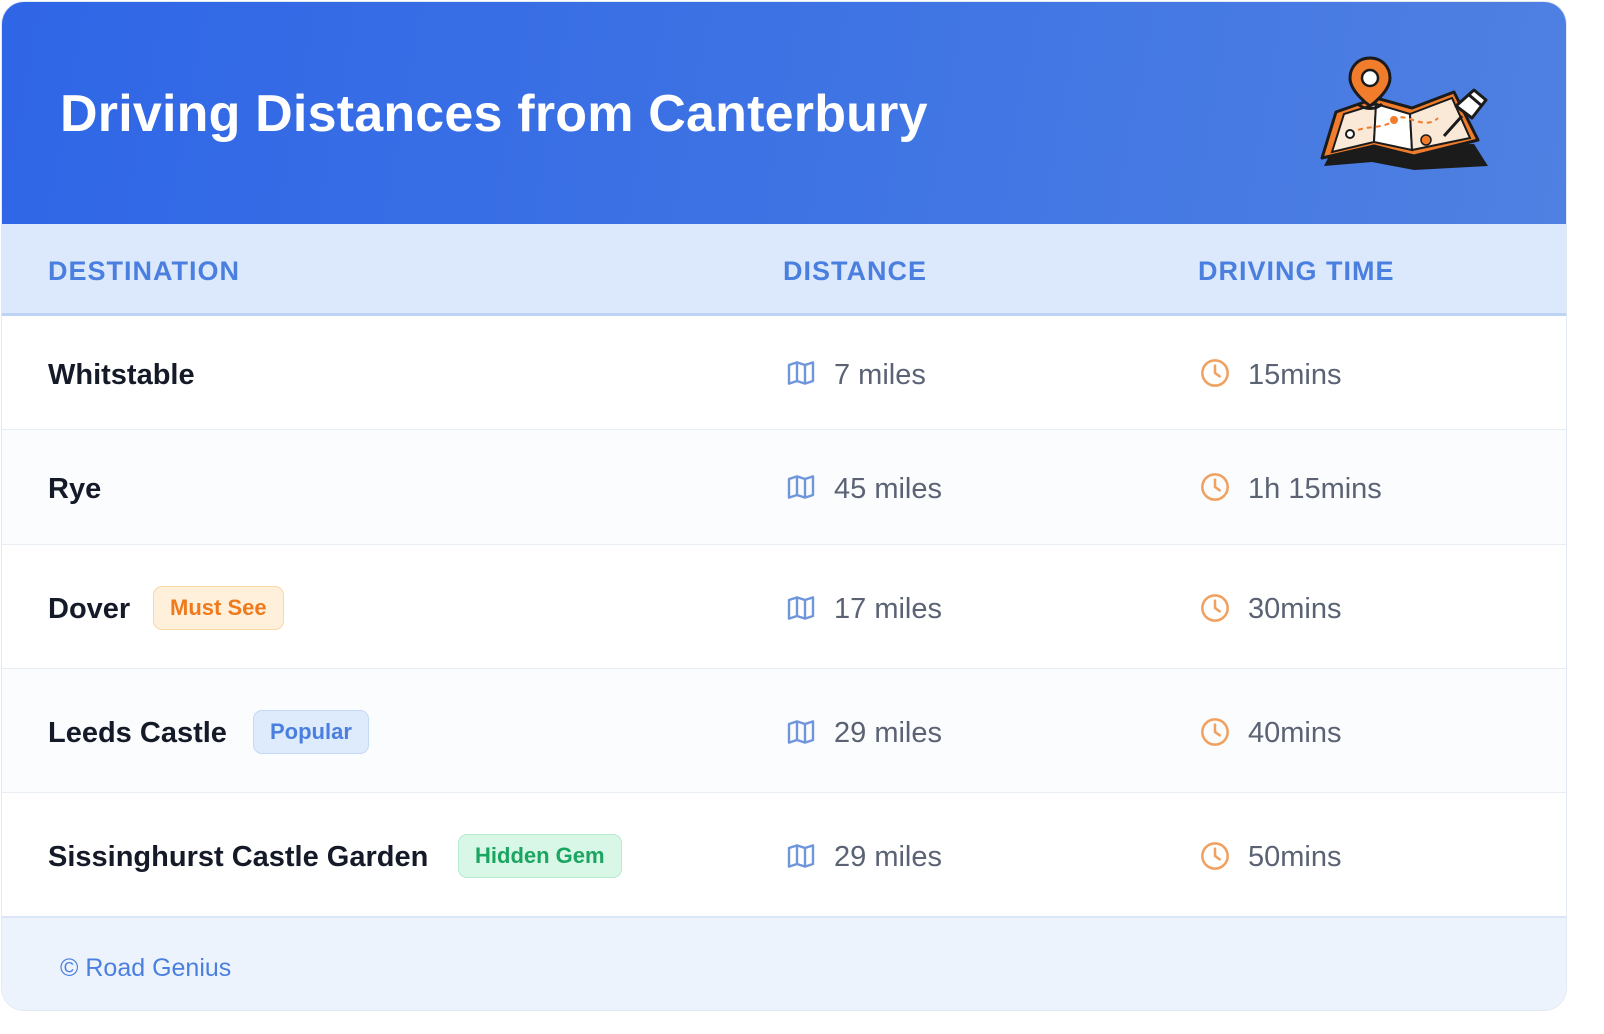 This screenshot has height=1034, width=1604. I want to click on destination-name: Dover, so click(89, 609).